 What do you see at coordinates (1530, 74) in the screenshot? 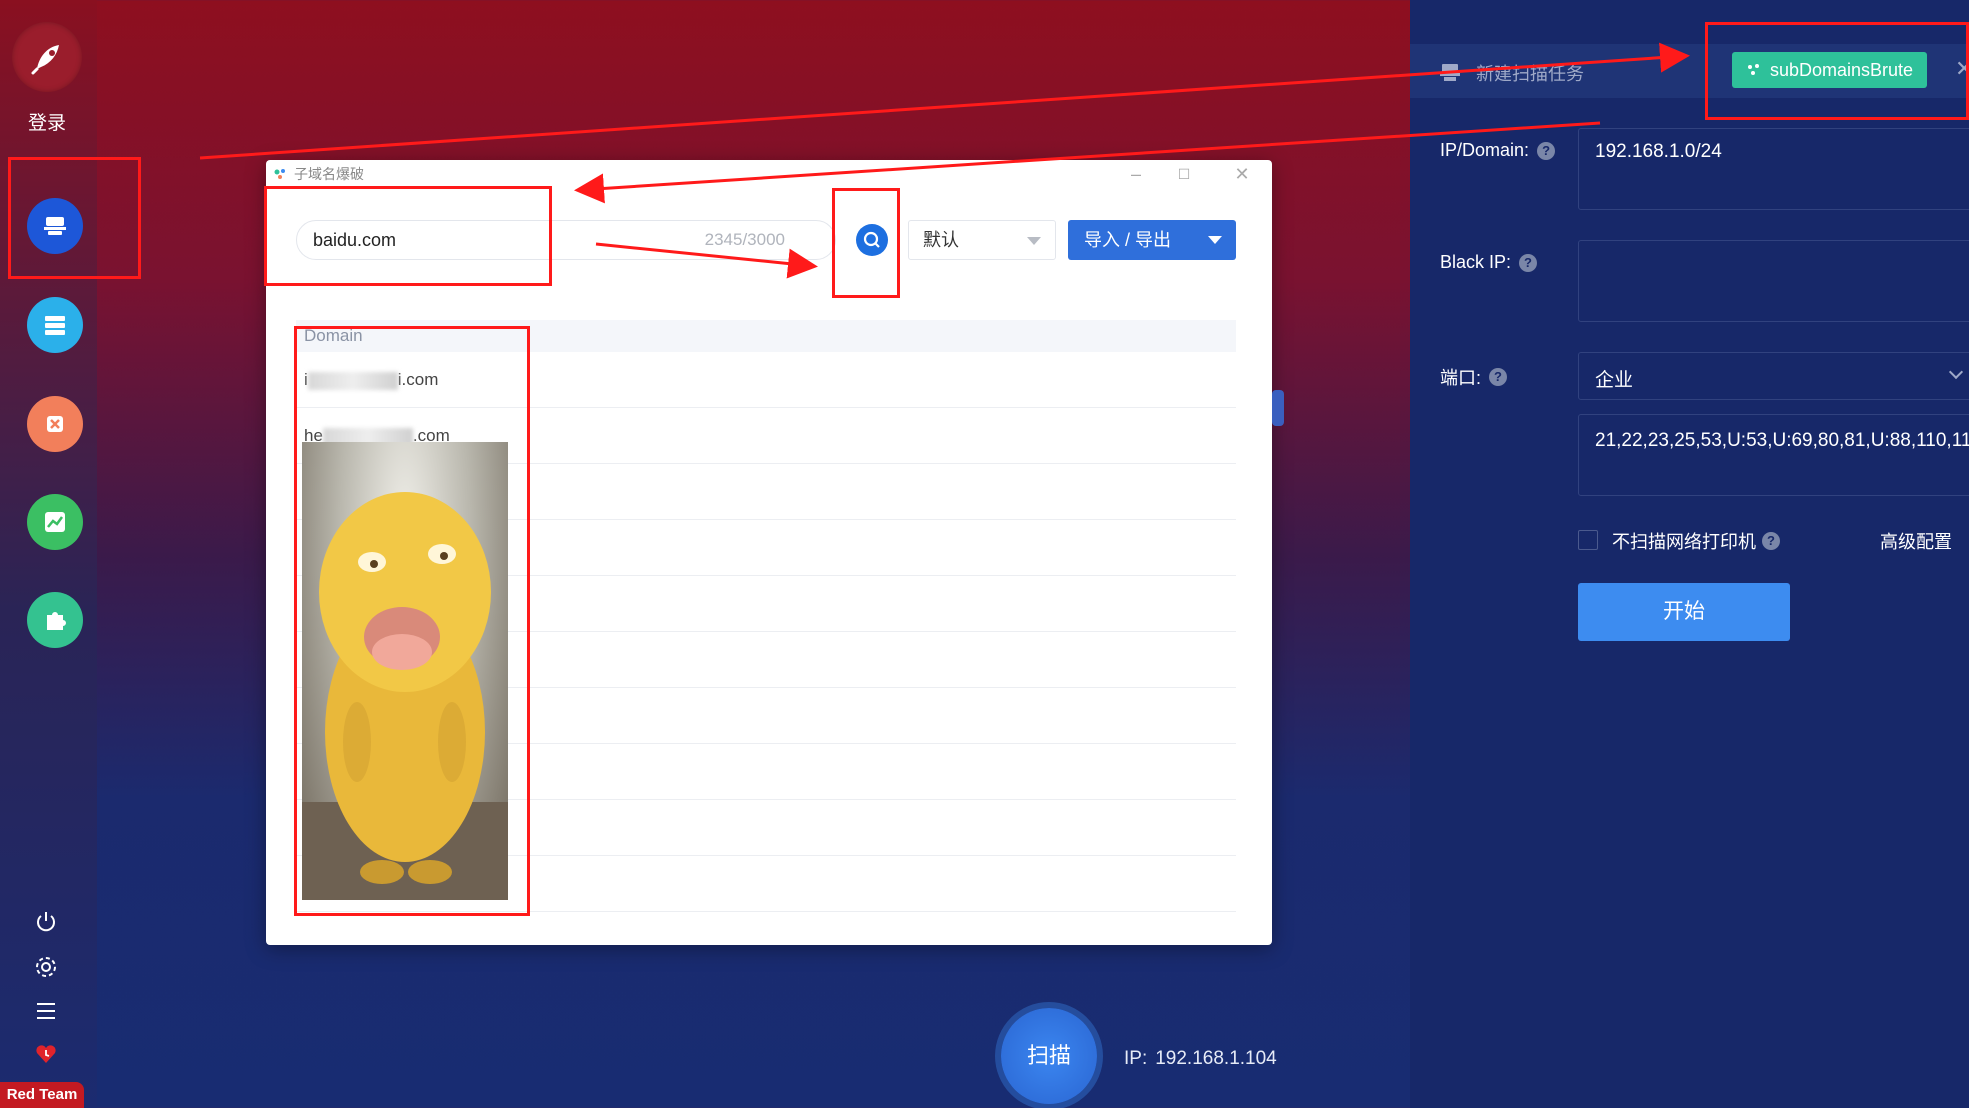
I see `tab-new-scan-task-label: 新建扫描任务` at bounding box center [1530, 74].